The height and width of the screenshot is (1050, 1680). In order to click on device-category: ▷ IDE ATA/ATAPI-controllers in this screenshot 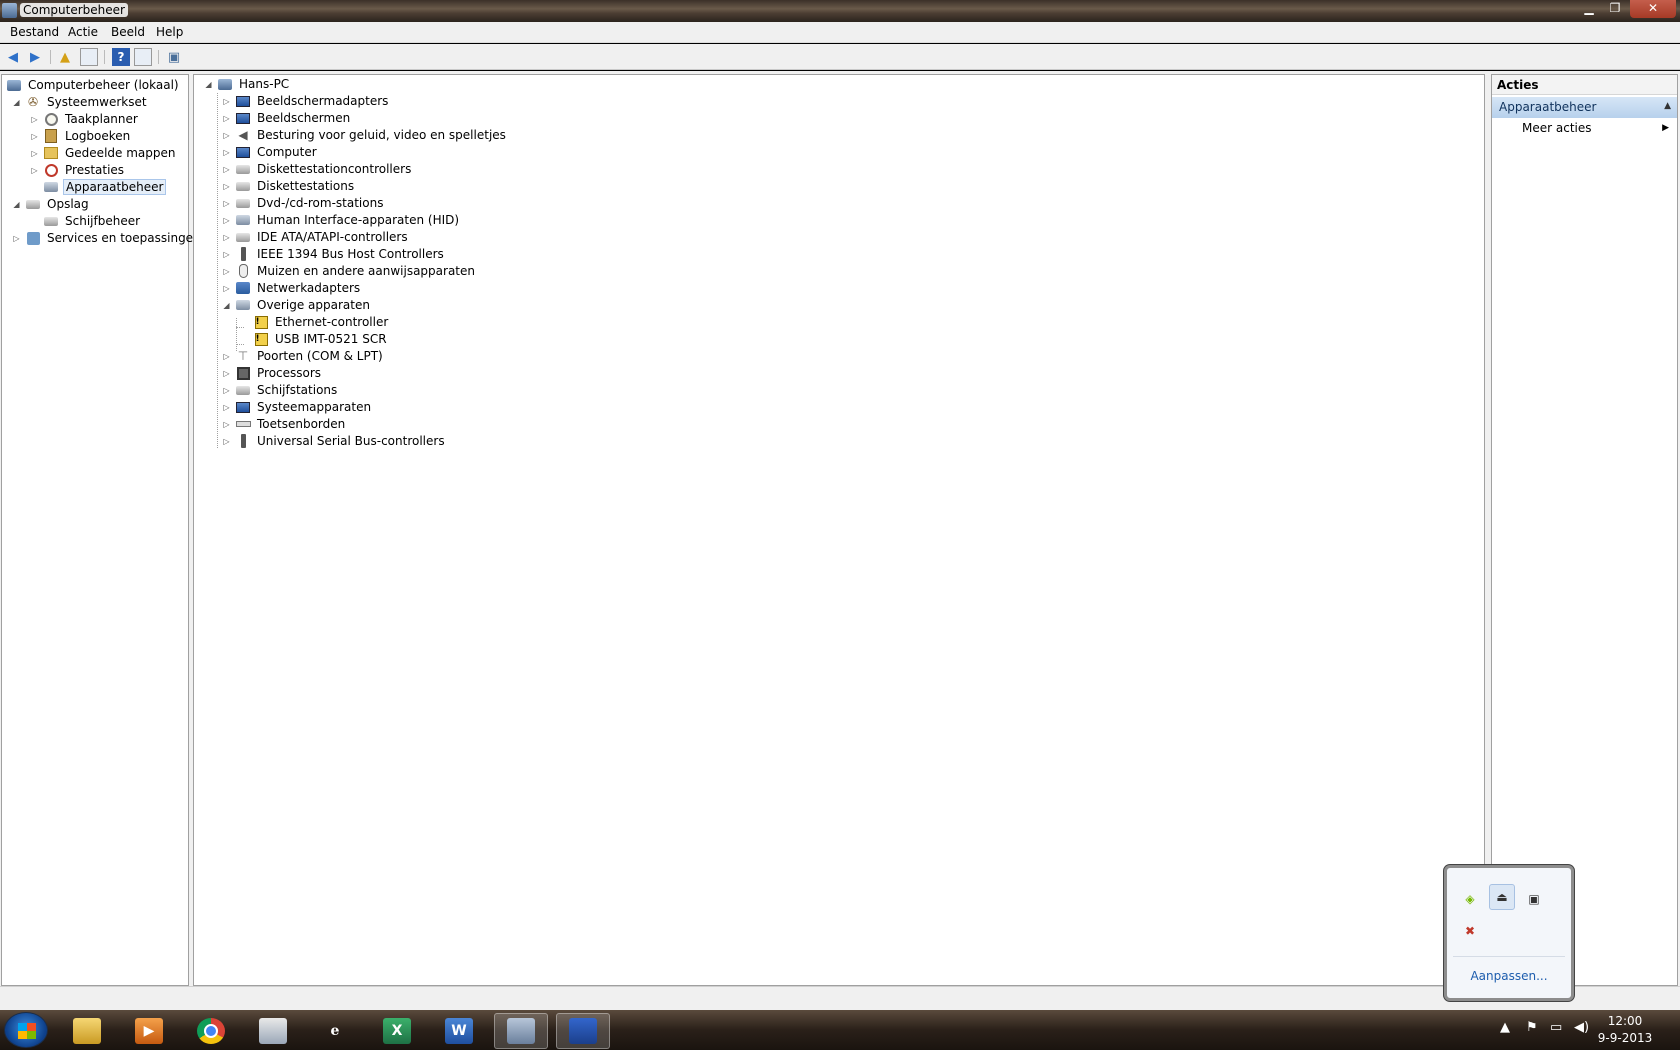, I will do `click(316, 237)`.